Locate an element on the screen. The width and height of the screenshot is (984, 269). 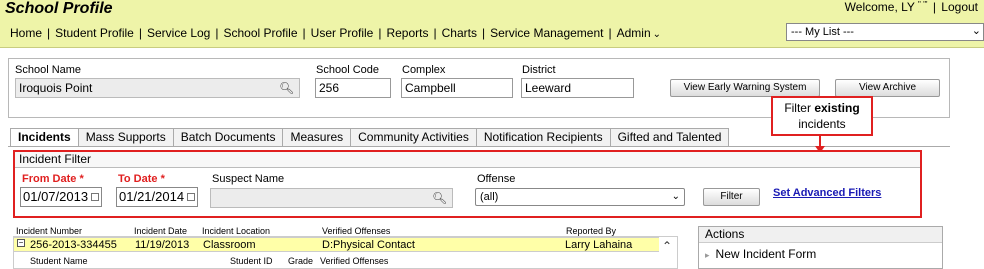
school-name-value: Iroquois Point is located at coordinates (56, 88).